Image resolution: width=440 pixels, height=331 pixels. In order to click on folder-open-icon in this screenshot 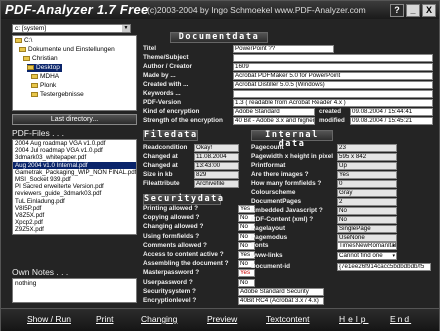, I will do `click(30, 67)`.